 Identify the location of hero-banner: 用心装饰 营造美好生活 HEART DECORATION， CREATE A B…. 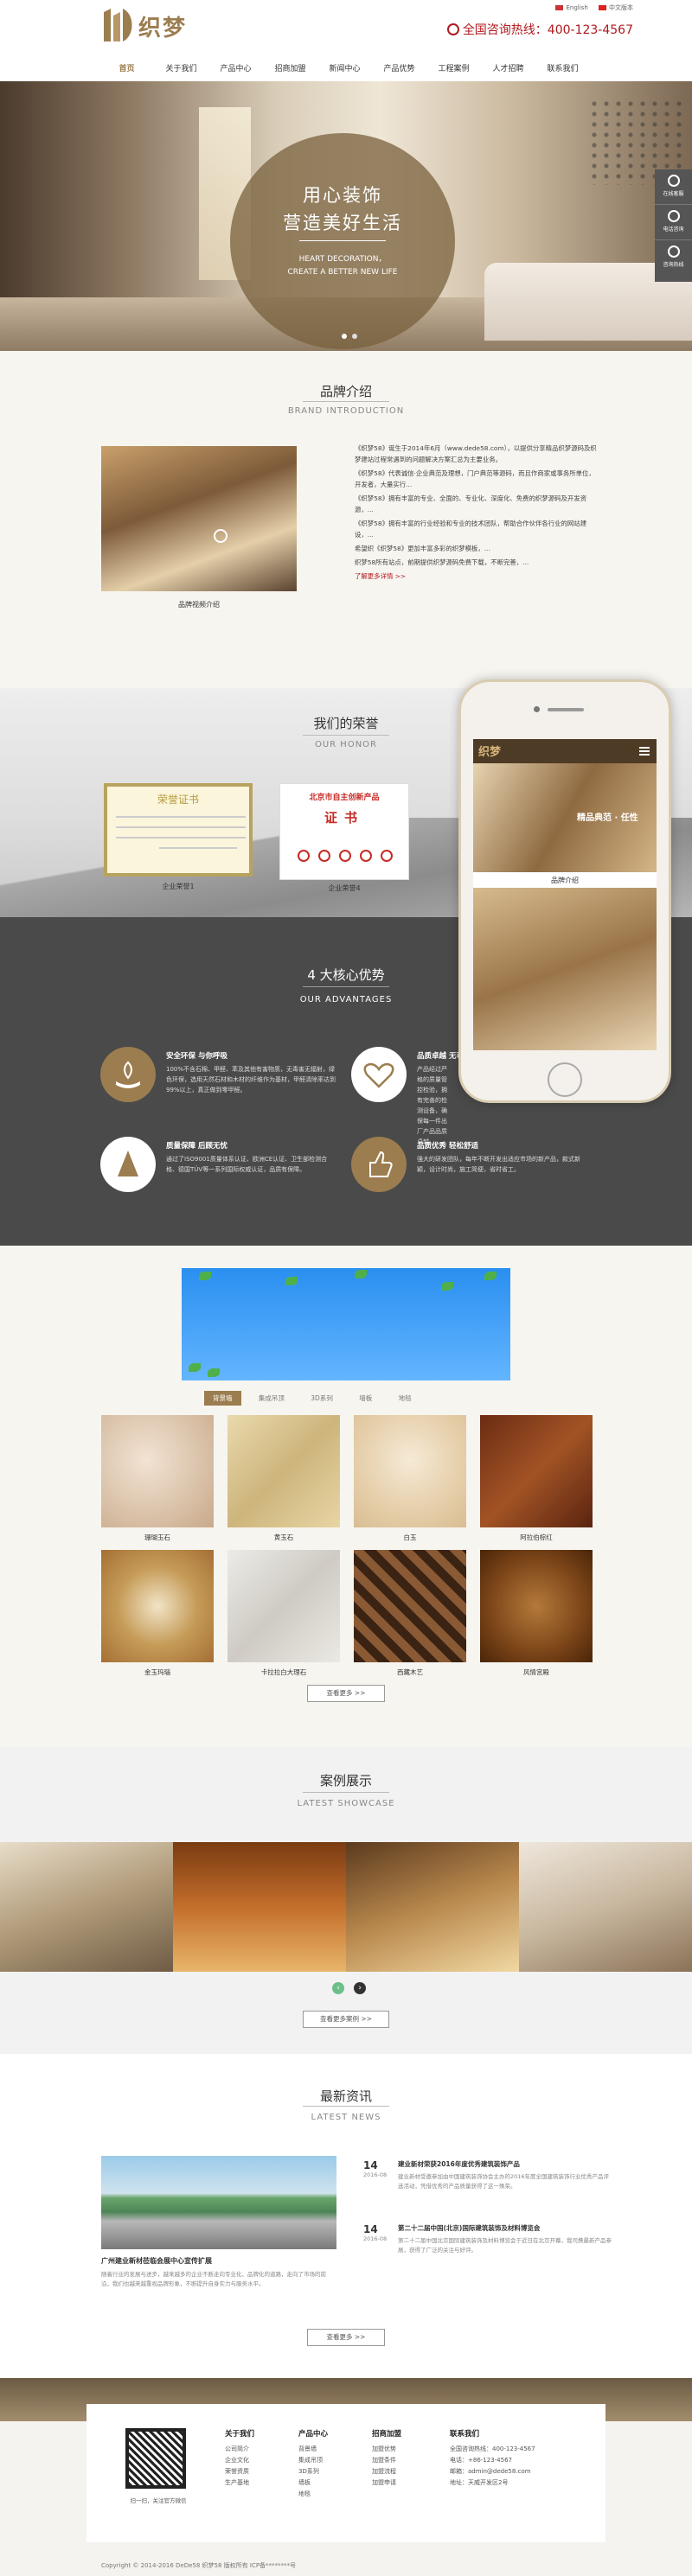
(346, 216).